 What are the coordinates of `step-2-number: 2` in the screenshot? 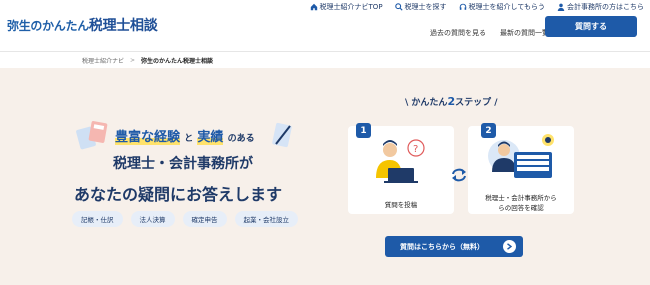 It's located at (488, 130).